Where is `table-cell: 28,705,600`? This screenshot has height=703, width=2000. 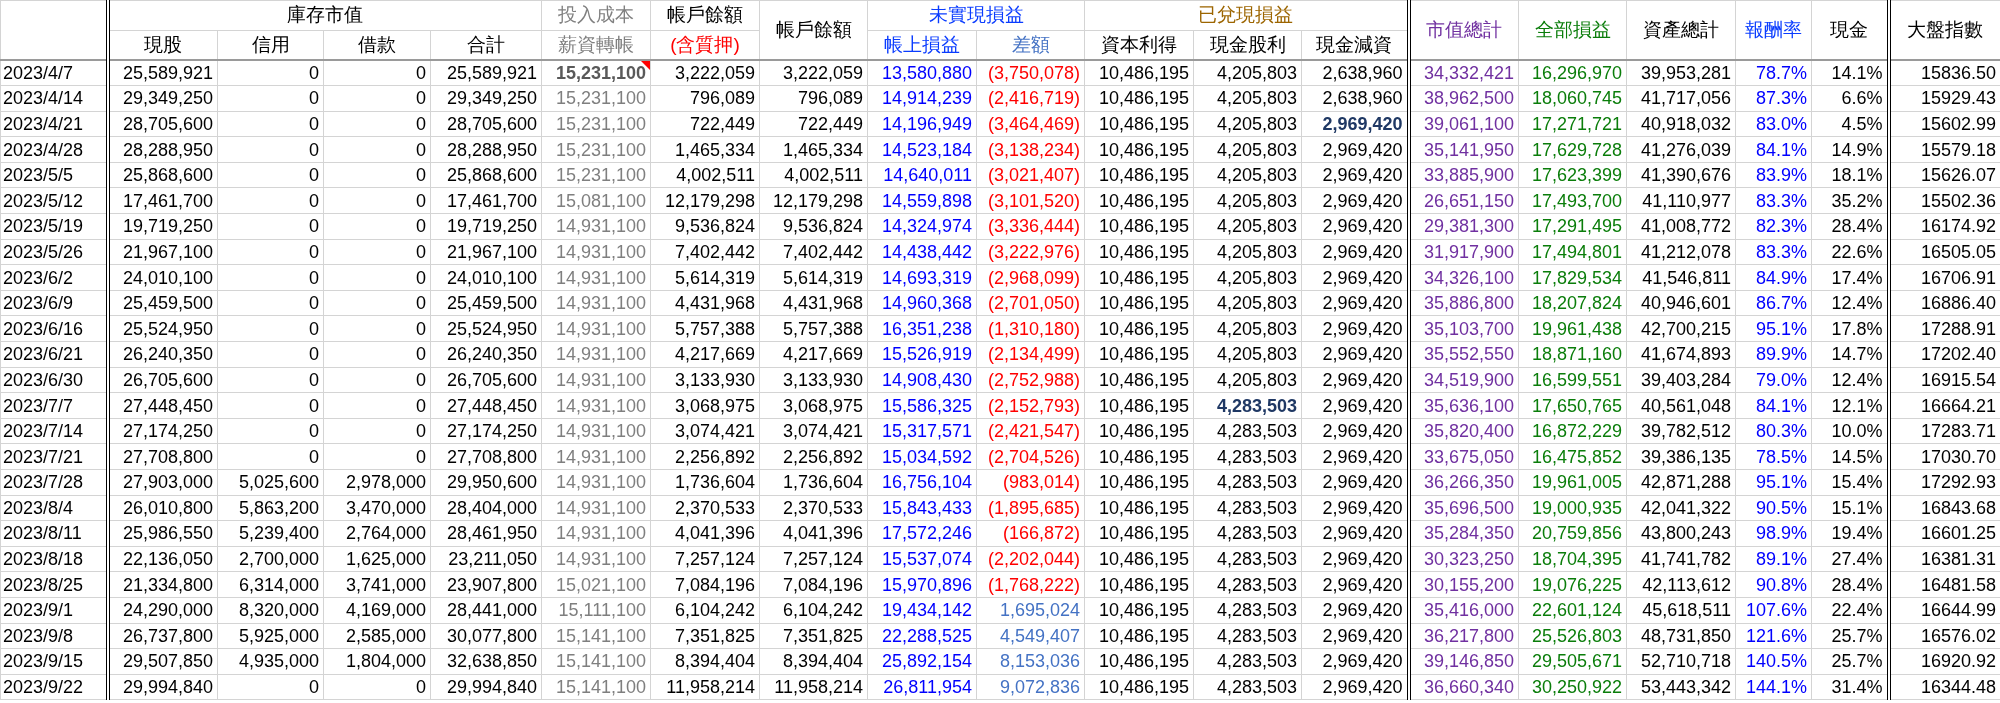 table-cell: 28,705,600 is located at coordinates (486, 124).